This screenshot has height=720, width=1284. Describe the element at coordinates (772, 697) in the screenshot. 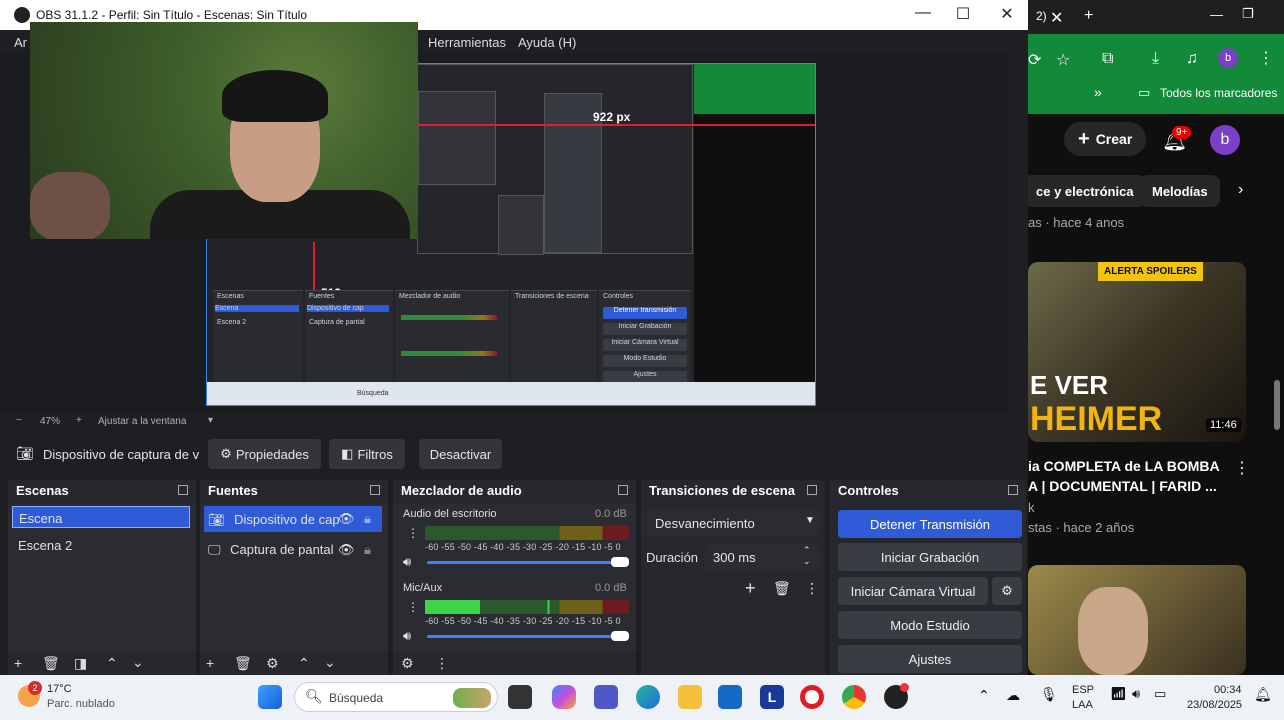

I see `app-l-icon: L` at that location.